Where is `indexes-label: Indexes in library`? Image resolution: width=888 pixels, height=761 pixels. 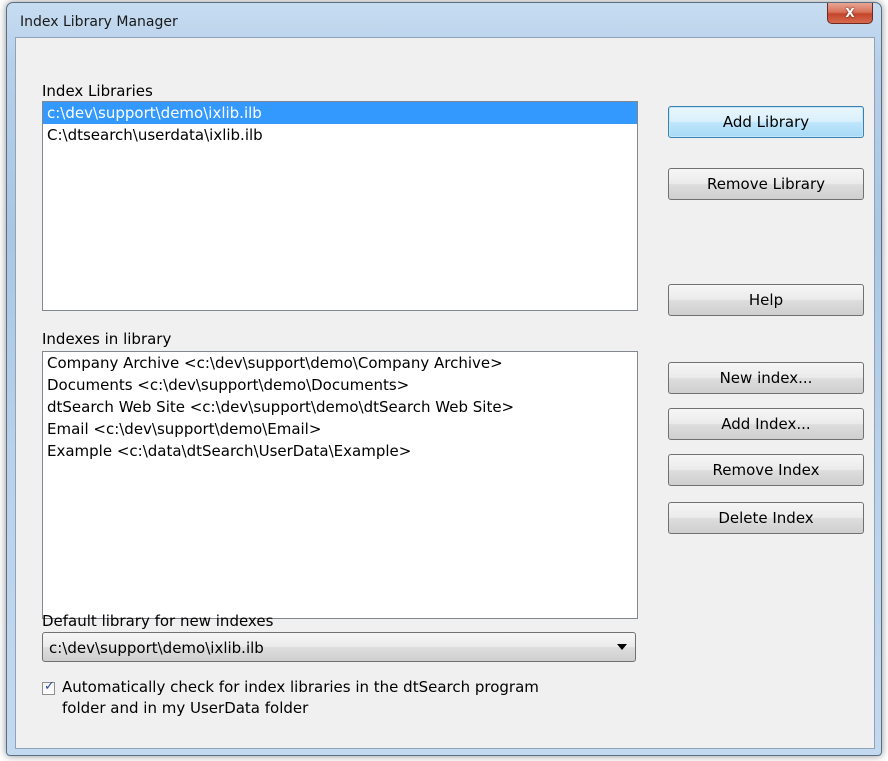 indexes-label: Indexes in library is located at coordinates (107, 339).